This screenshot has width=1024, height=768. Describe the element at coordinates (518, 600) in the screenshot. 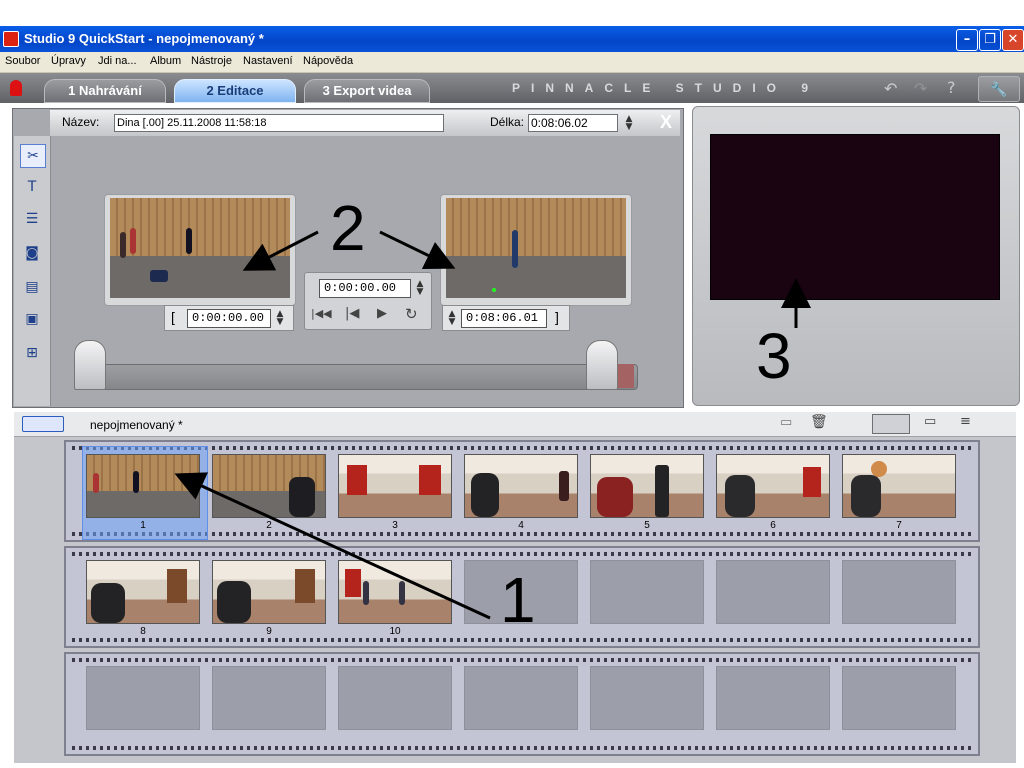

I see `annotation-1: 1` at that location.